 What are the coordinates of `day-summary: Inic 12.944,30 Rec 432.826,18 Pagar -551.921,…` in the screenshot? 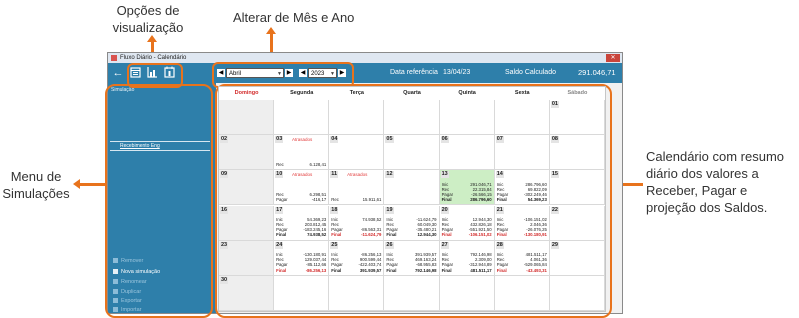 It's located at (467, 227).